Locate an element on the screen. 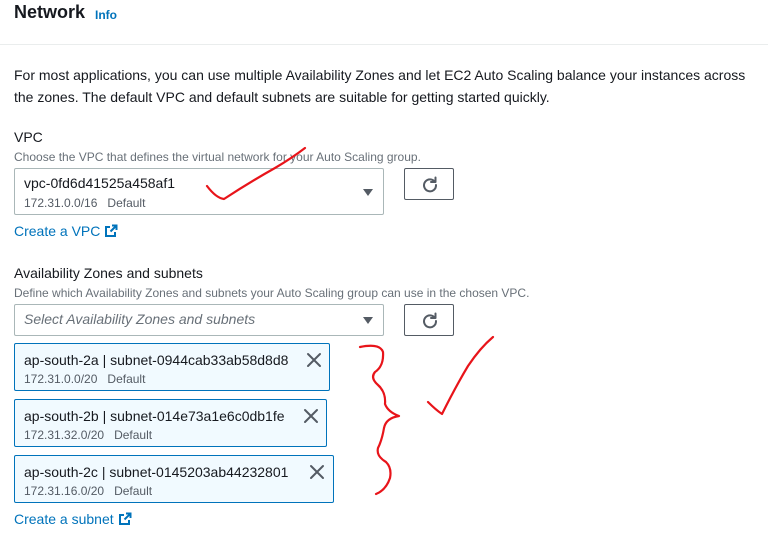 This screenshot has height=535, width=768. vpc-cidr: 172.31.0.0/16 is located at coordinates (61, 203).